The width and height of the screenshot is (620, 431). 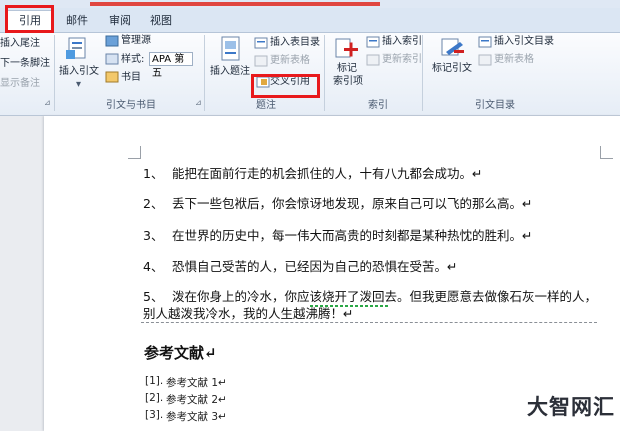 I want to click on paragraph-text: 泼在你身上的冷水，你应该烧开了泼回去。但我更愿意去做像石灰一样的人，, so click(x=384, y=297).